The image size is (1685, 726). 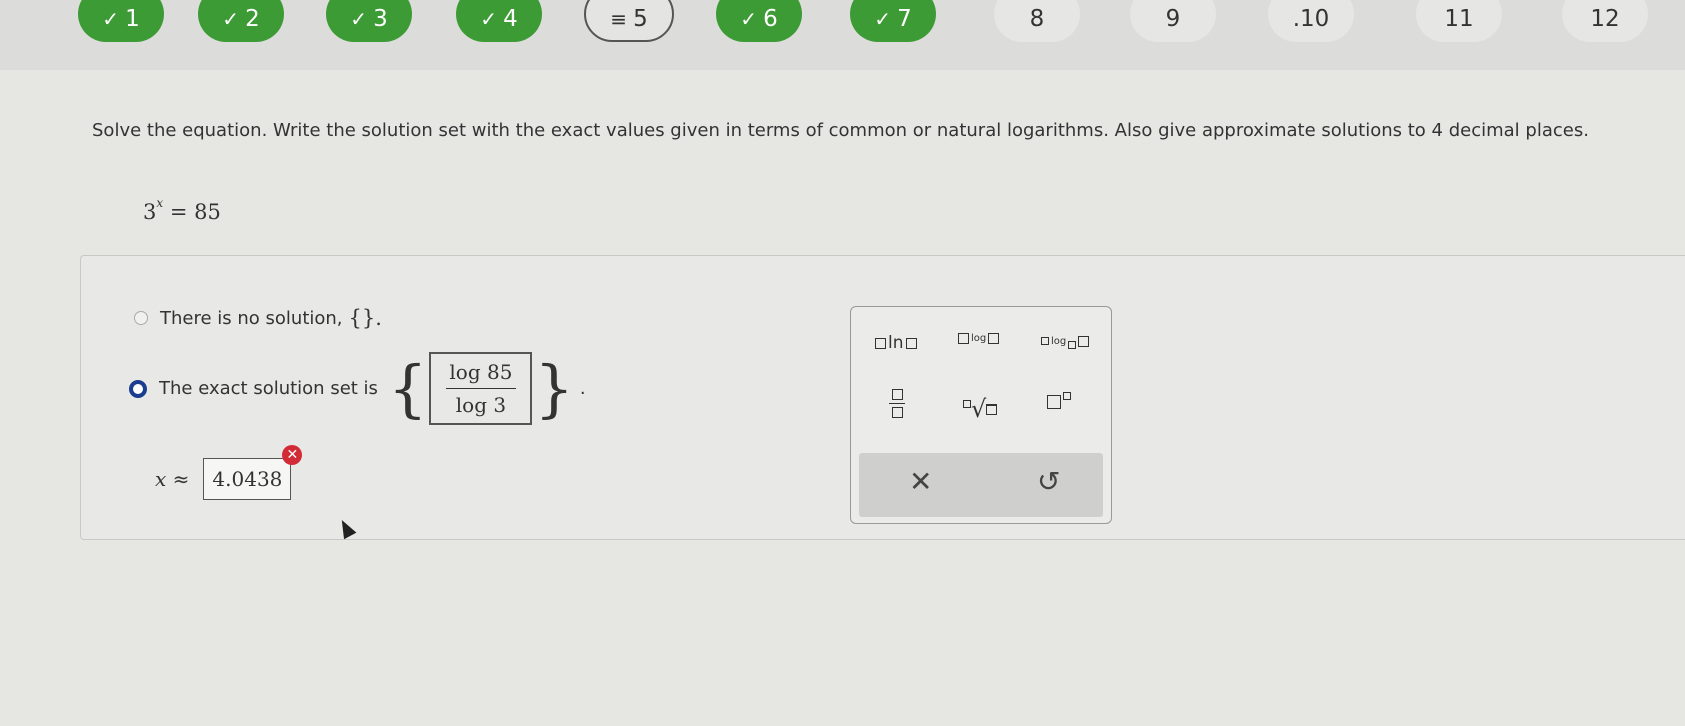 What do you see at coordinates (896, 343) in the screenshot?
I see `ln-button: ln` at bounding box center [896, 343].